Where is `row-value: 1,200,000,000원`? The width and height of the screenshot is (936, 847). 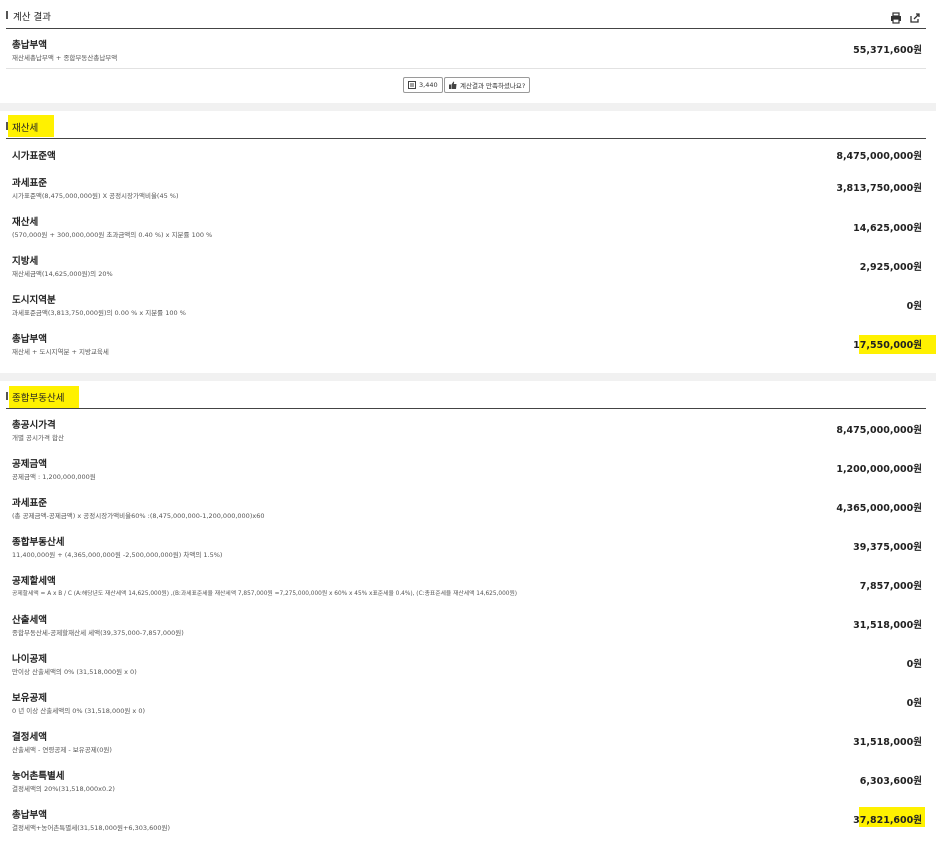
row-value: 1,200,000,000원 is located at coordinates (879, 469).